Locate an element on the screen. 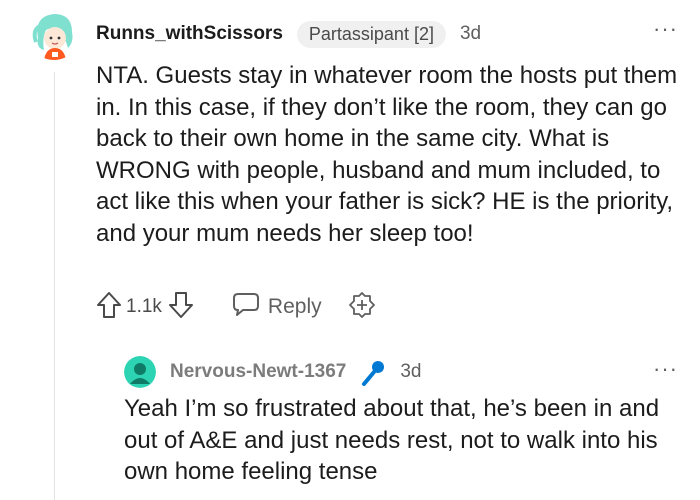 This screenshot has height=500, width=700. avatar is located at coordinates (54, 34).